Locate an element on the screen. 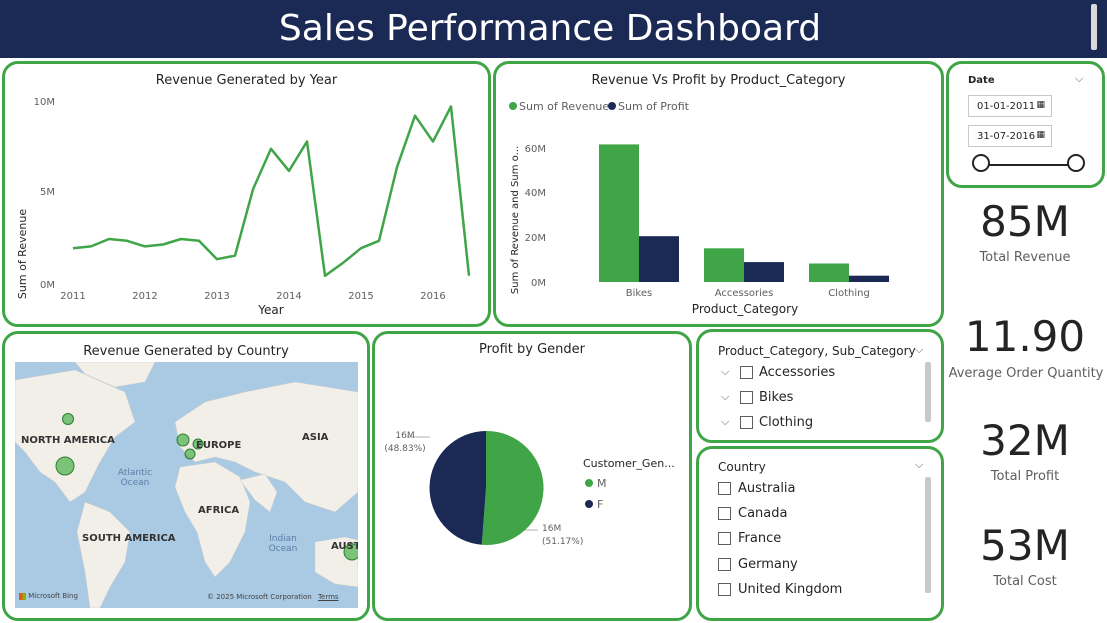 The width and height of the screenshot is (1107, 623). checkbox-accessories is located at coordinates (746, 372).